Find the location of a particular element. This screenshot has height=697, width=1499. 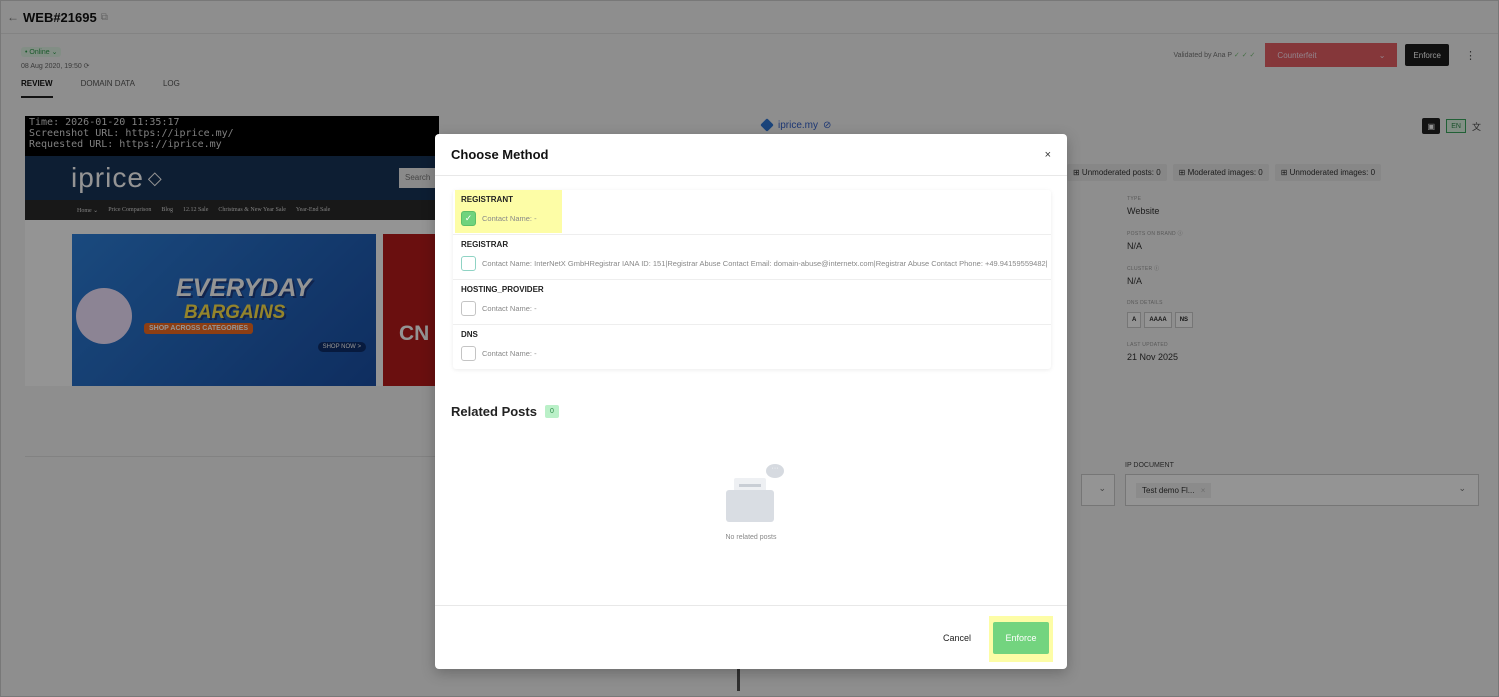

empty-inbox-icon: ··· is located at coordinates (751, 495).